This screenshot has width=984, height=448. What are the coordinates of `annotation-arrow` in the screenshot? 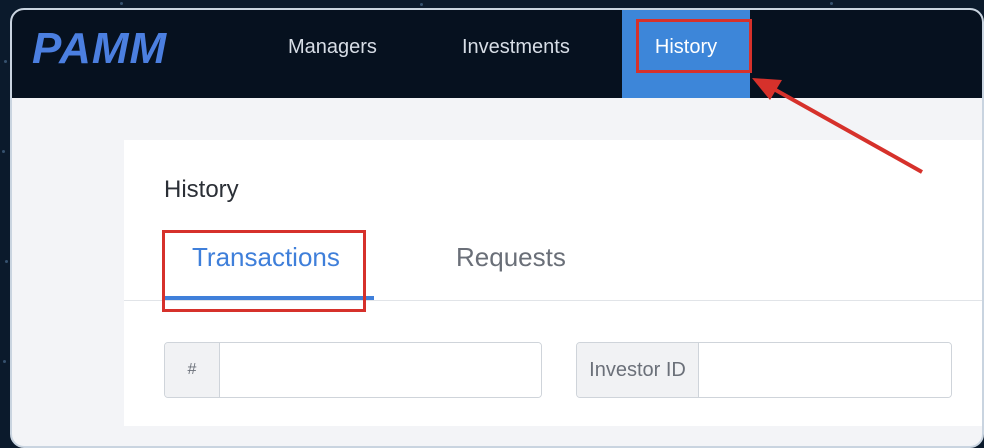 It's located at (837, 126).